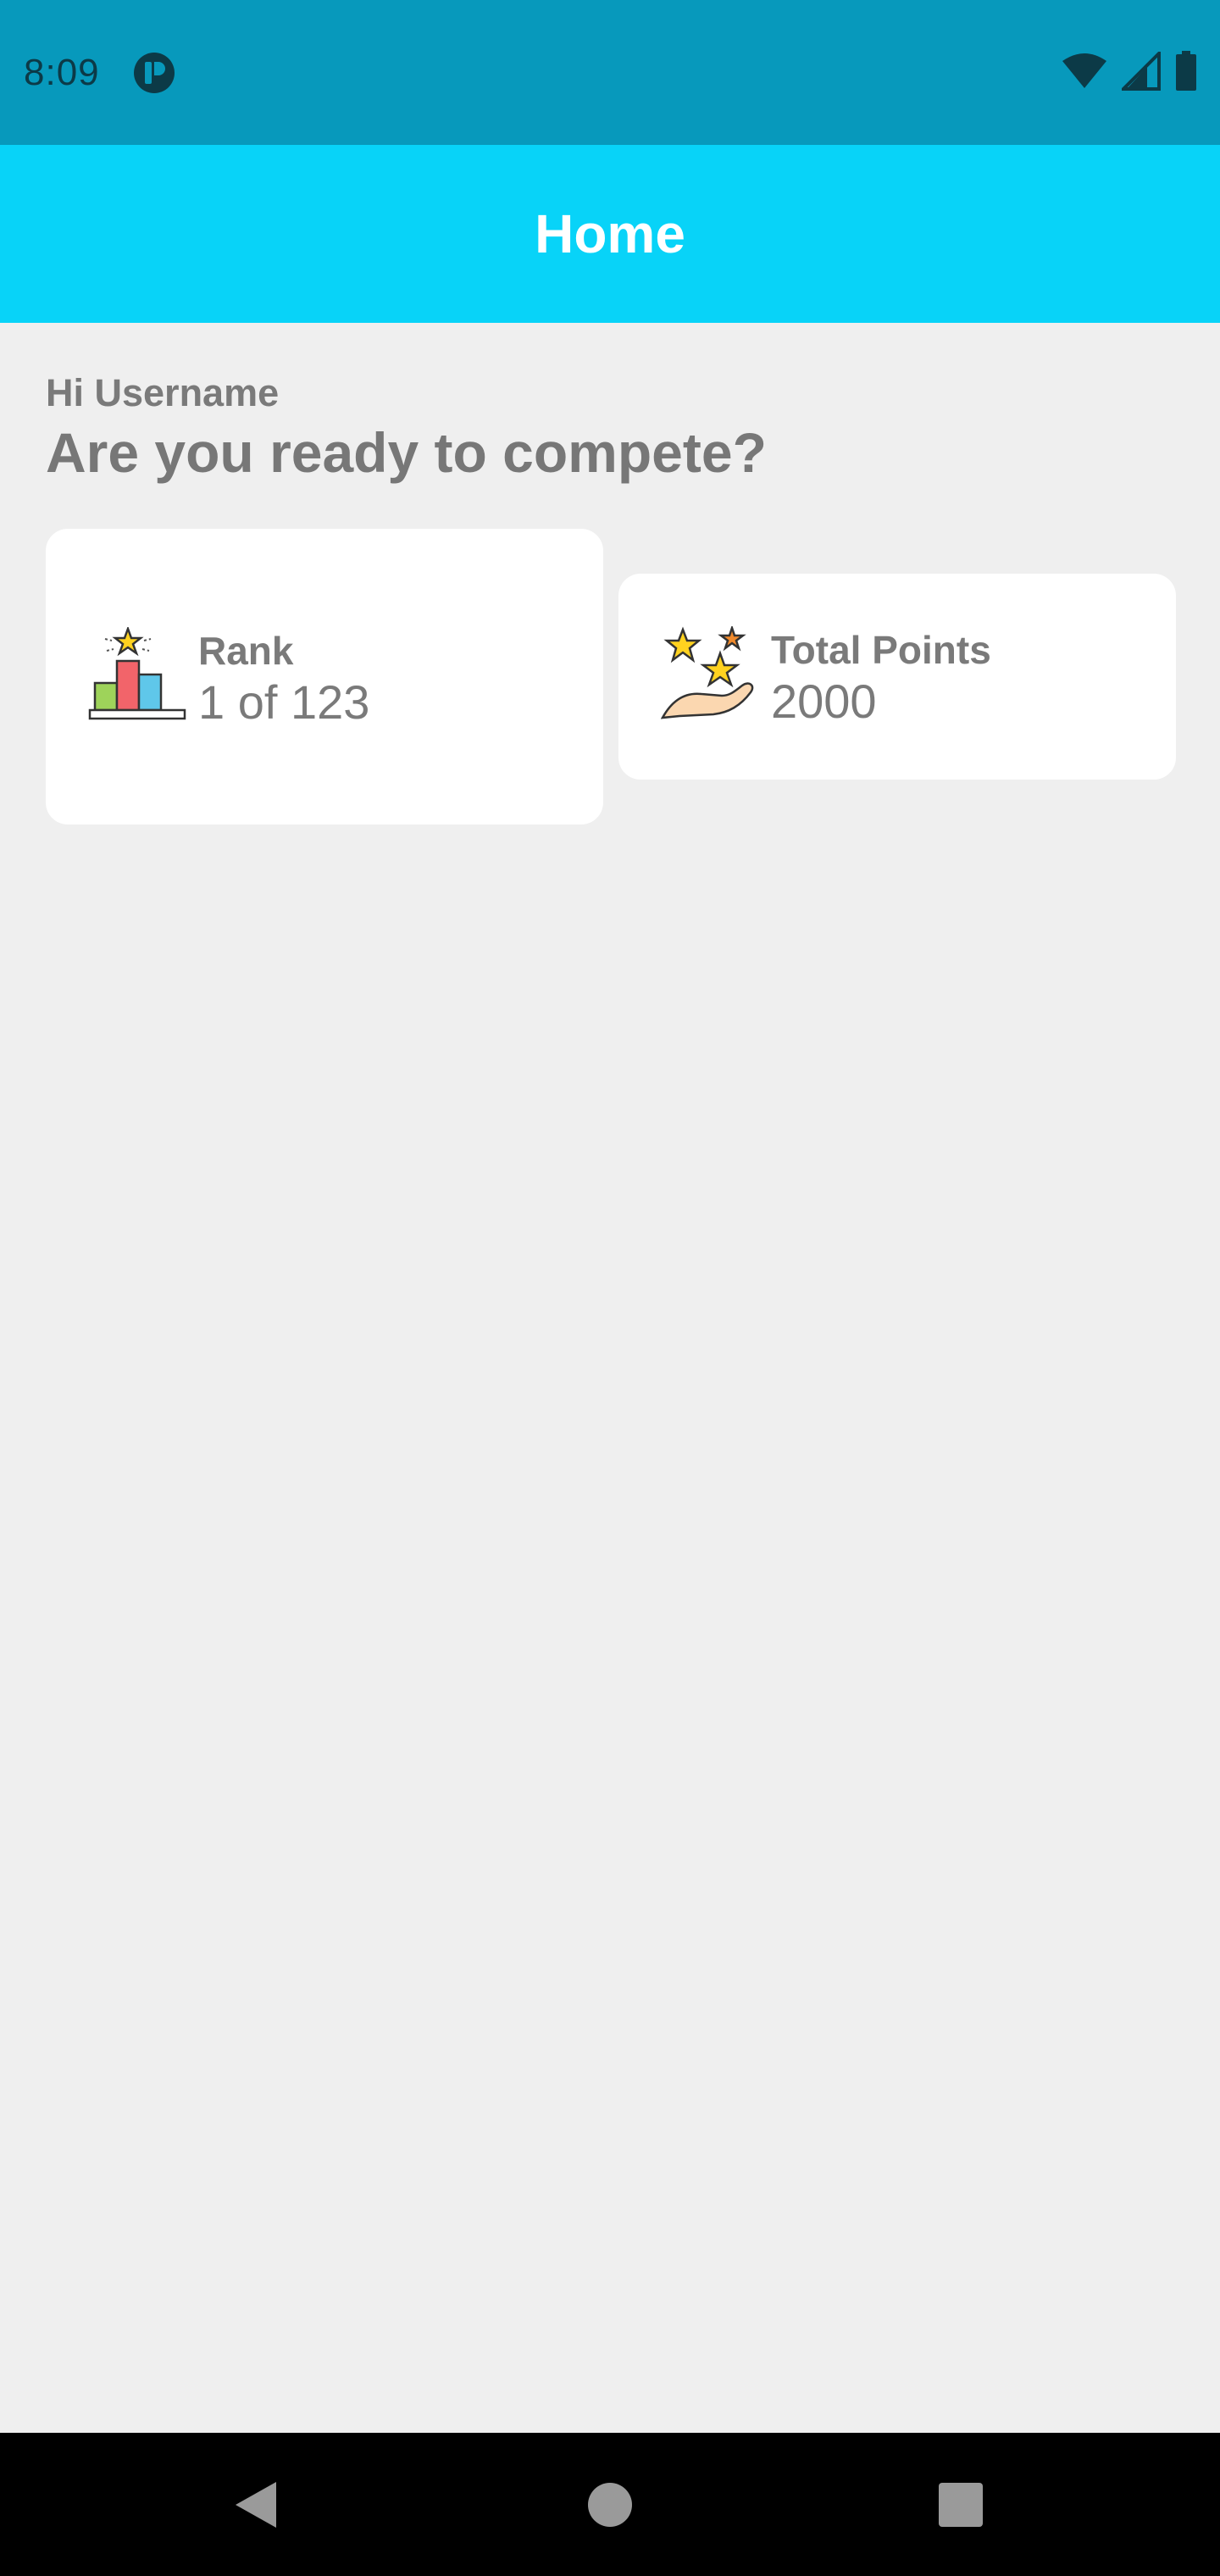  I want to click on rank-text: Rank 1 of 123, so click(283, 678).